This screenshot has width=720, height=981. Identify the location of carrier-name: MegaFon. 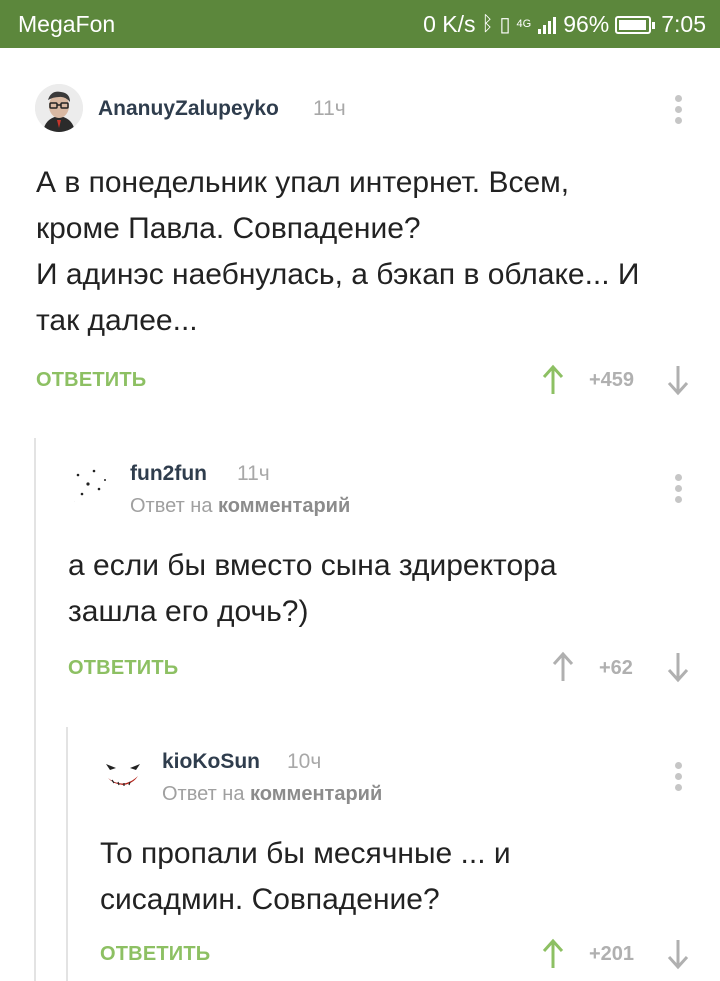
(67, 24).